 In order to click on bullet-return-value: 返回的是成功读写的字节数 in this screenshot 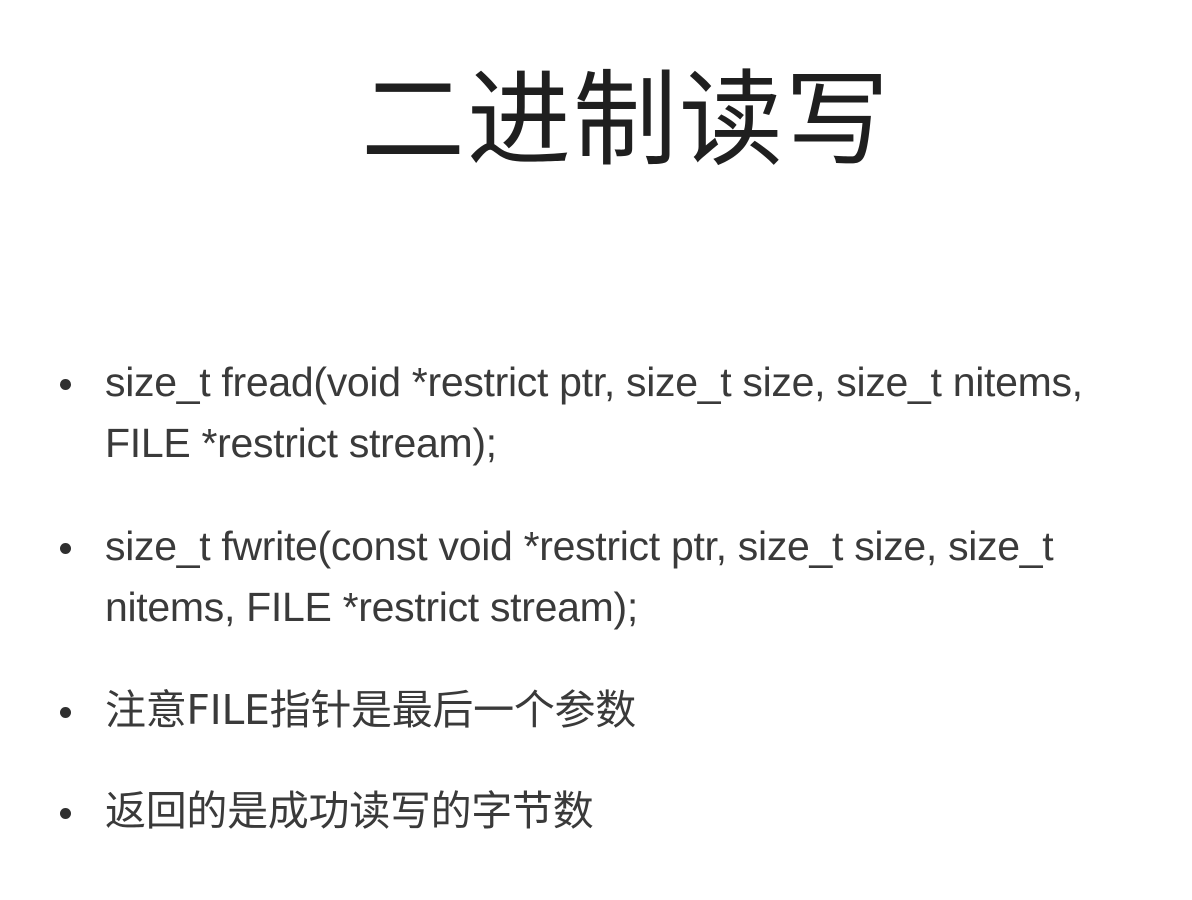, I will do `click(610, 811)`.